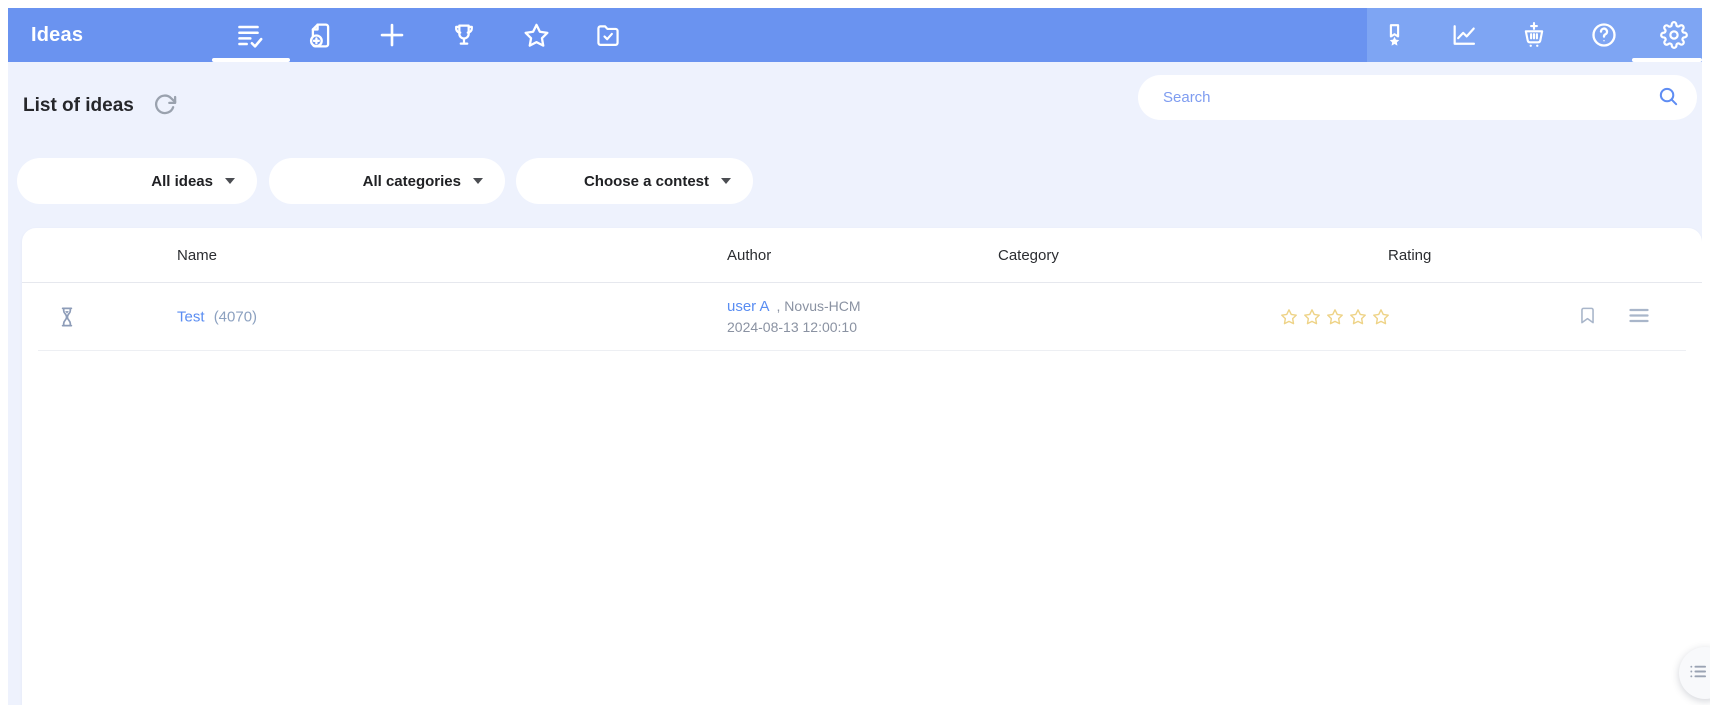 This screenshot has width=1710, height=705. Describe the element at coordinates (411, 181) in the screenshot. I see `categories-filter-value: All categories` at that location.